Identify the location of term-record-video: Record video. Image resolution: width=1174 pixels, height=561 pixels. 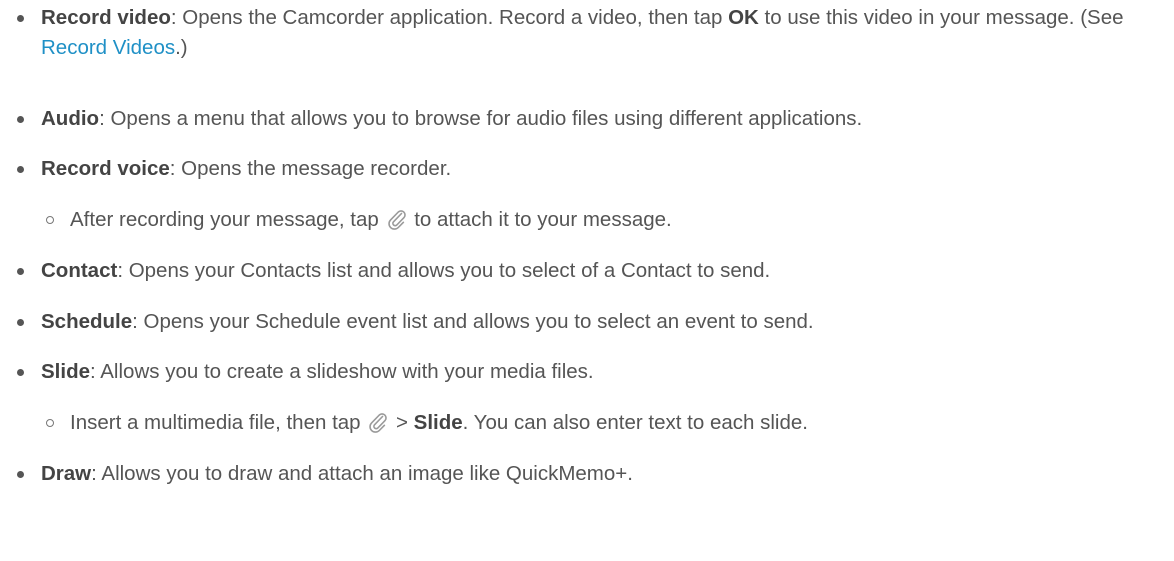
(106, 17).